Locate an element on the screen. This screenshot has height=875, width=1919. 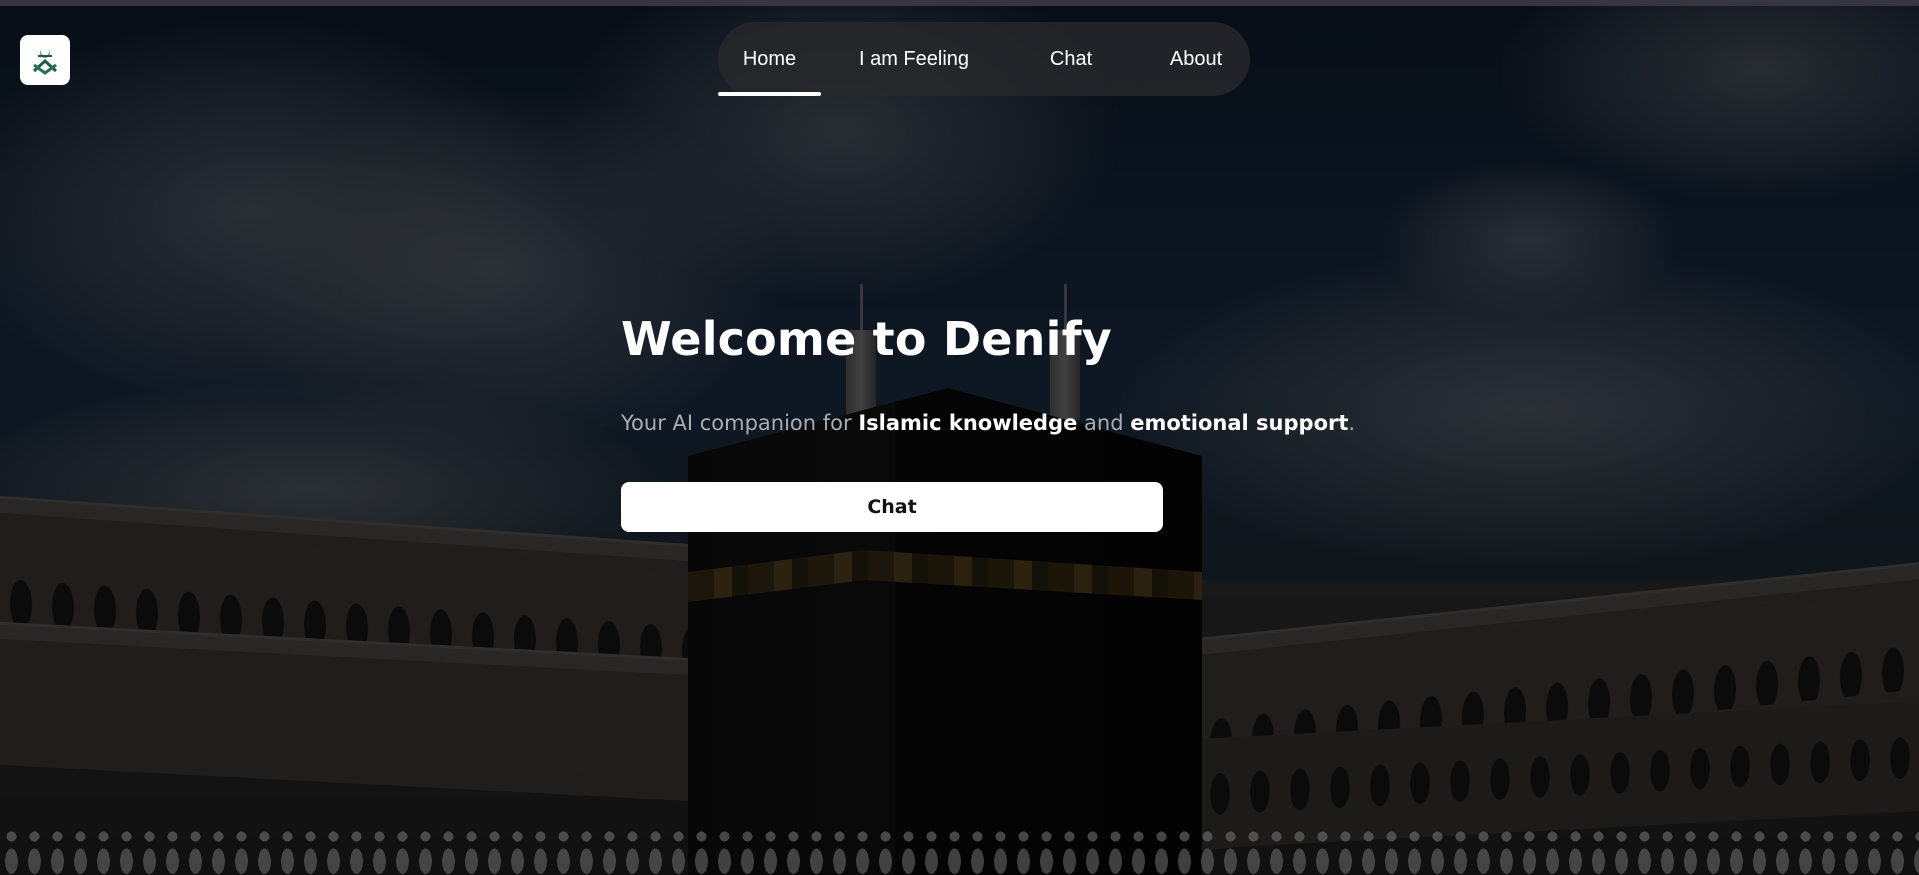
subtitle-middle: and is located at coordinates (1104, 423).